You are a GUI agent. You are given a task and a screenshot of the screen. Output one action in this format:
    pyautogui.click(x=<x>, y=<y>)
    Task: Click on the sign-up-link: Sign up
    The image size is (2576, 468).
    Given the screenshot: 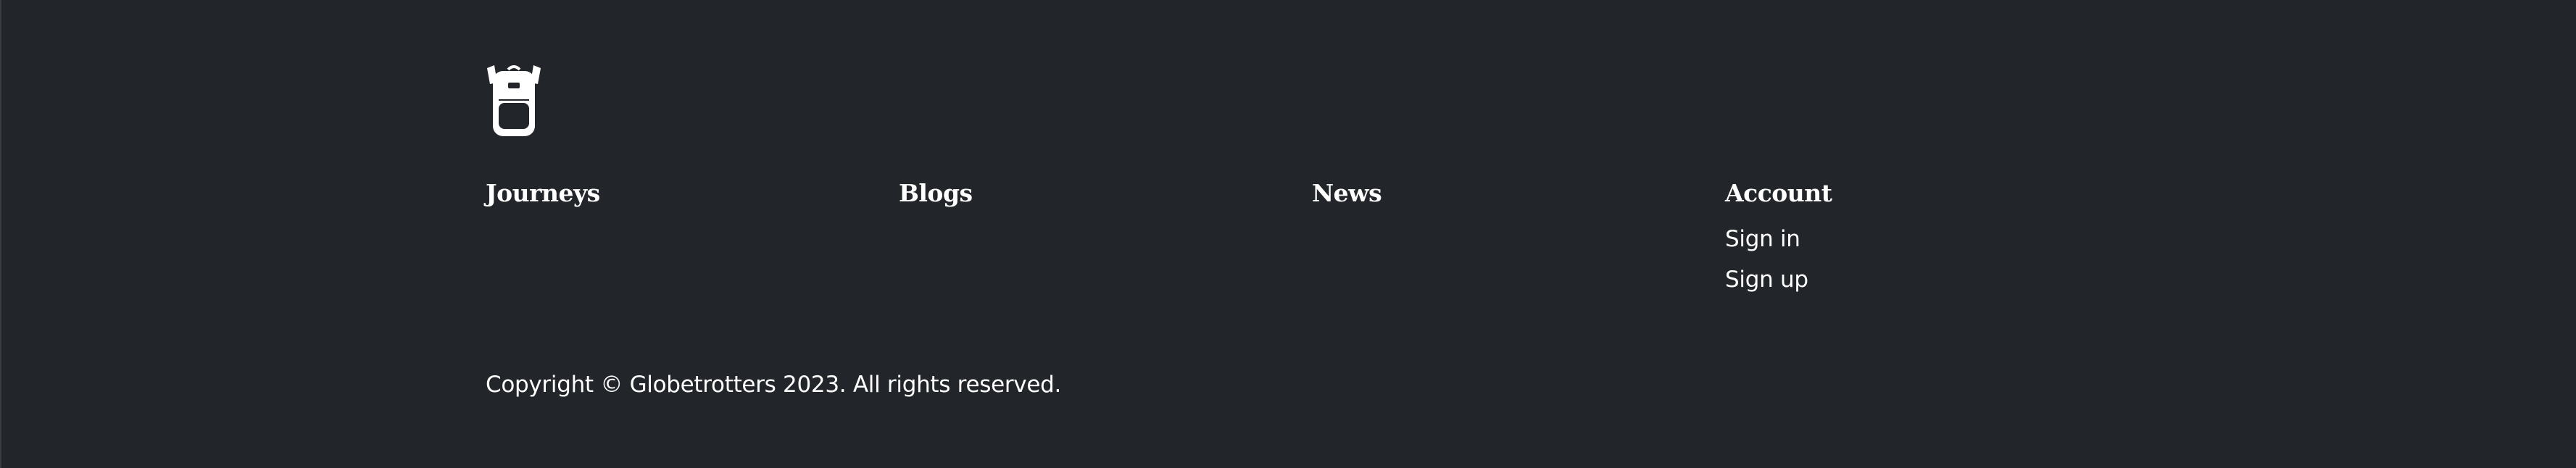 What is the action you would take?
    pyautogui.click(x=1778, y=279)
    